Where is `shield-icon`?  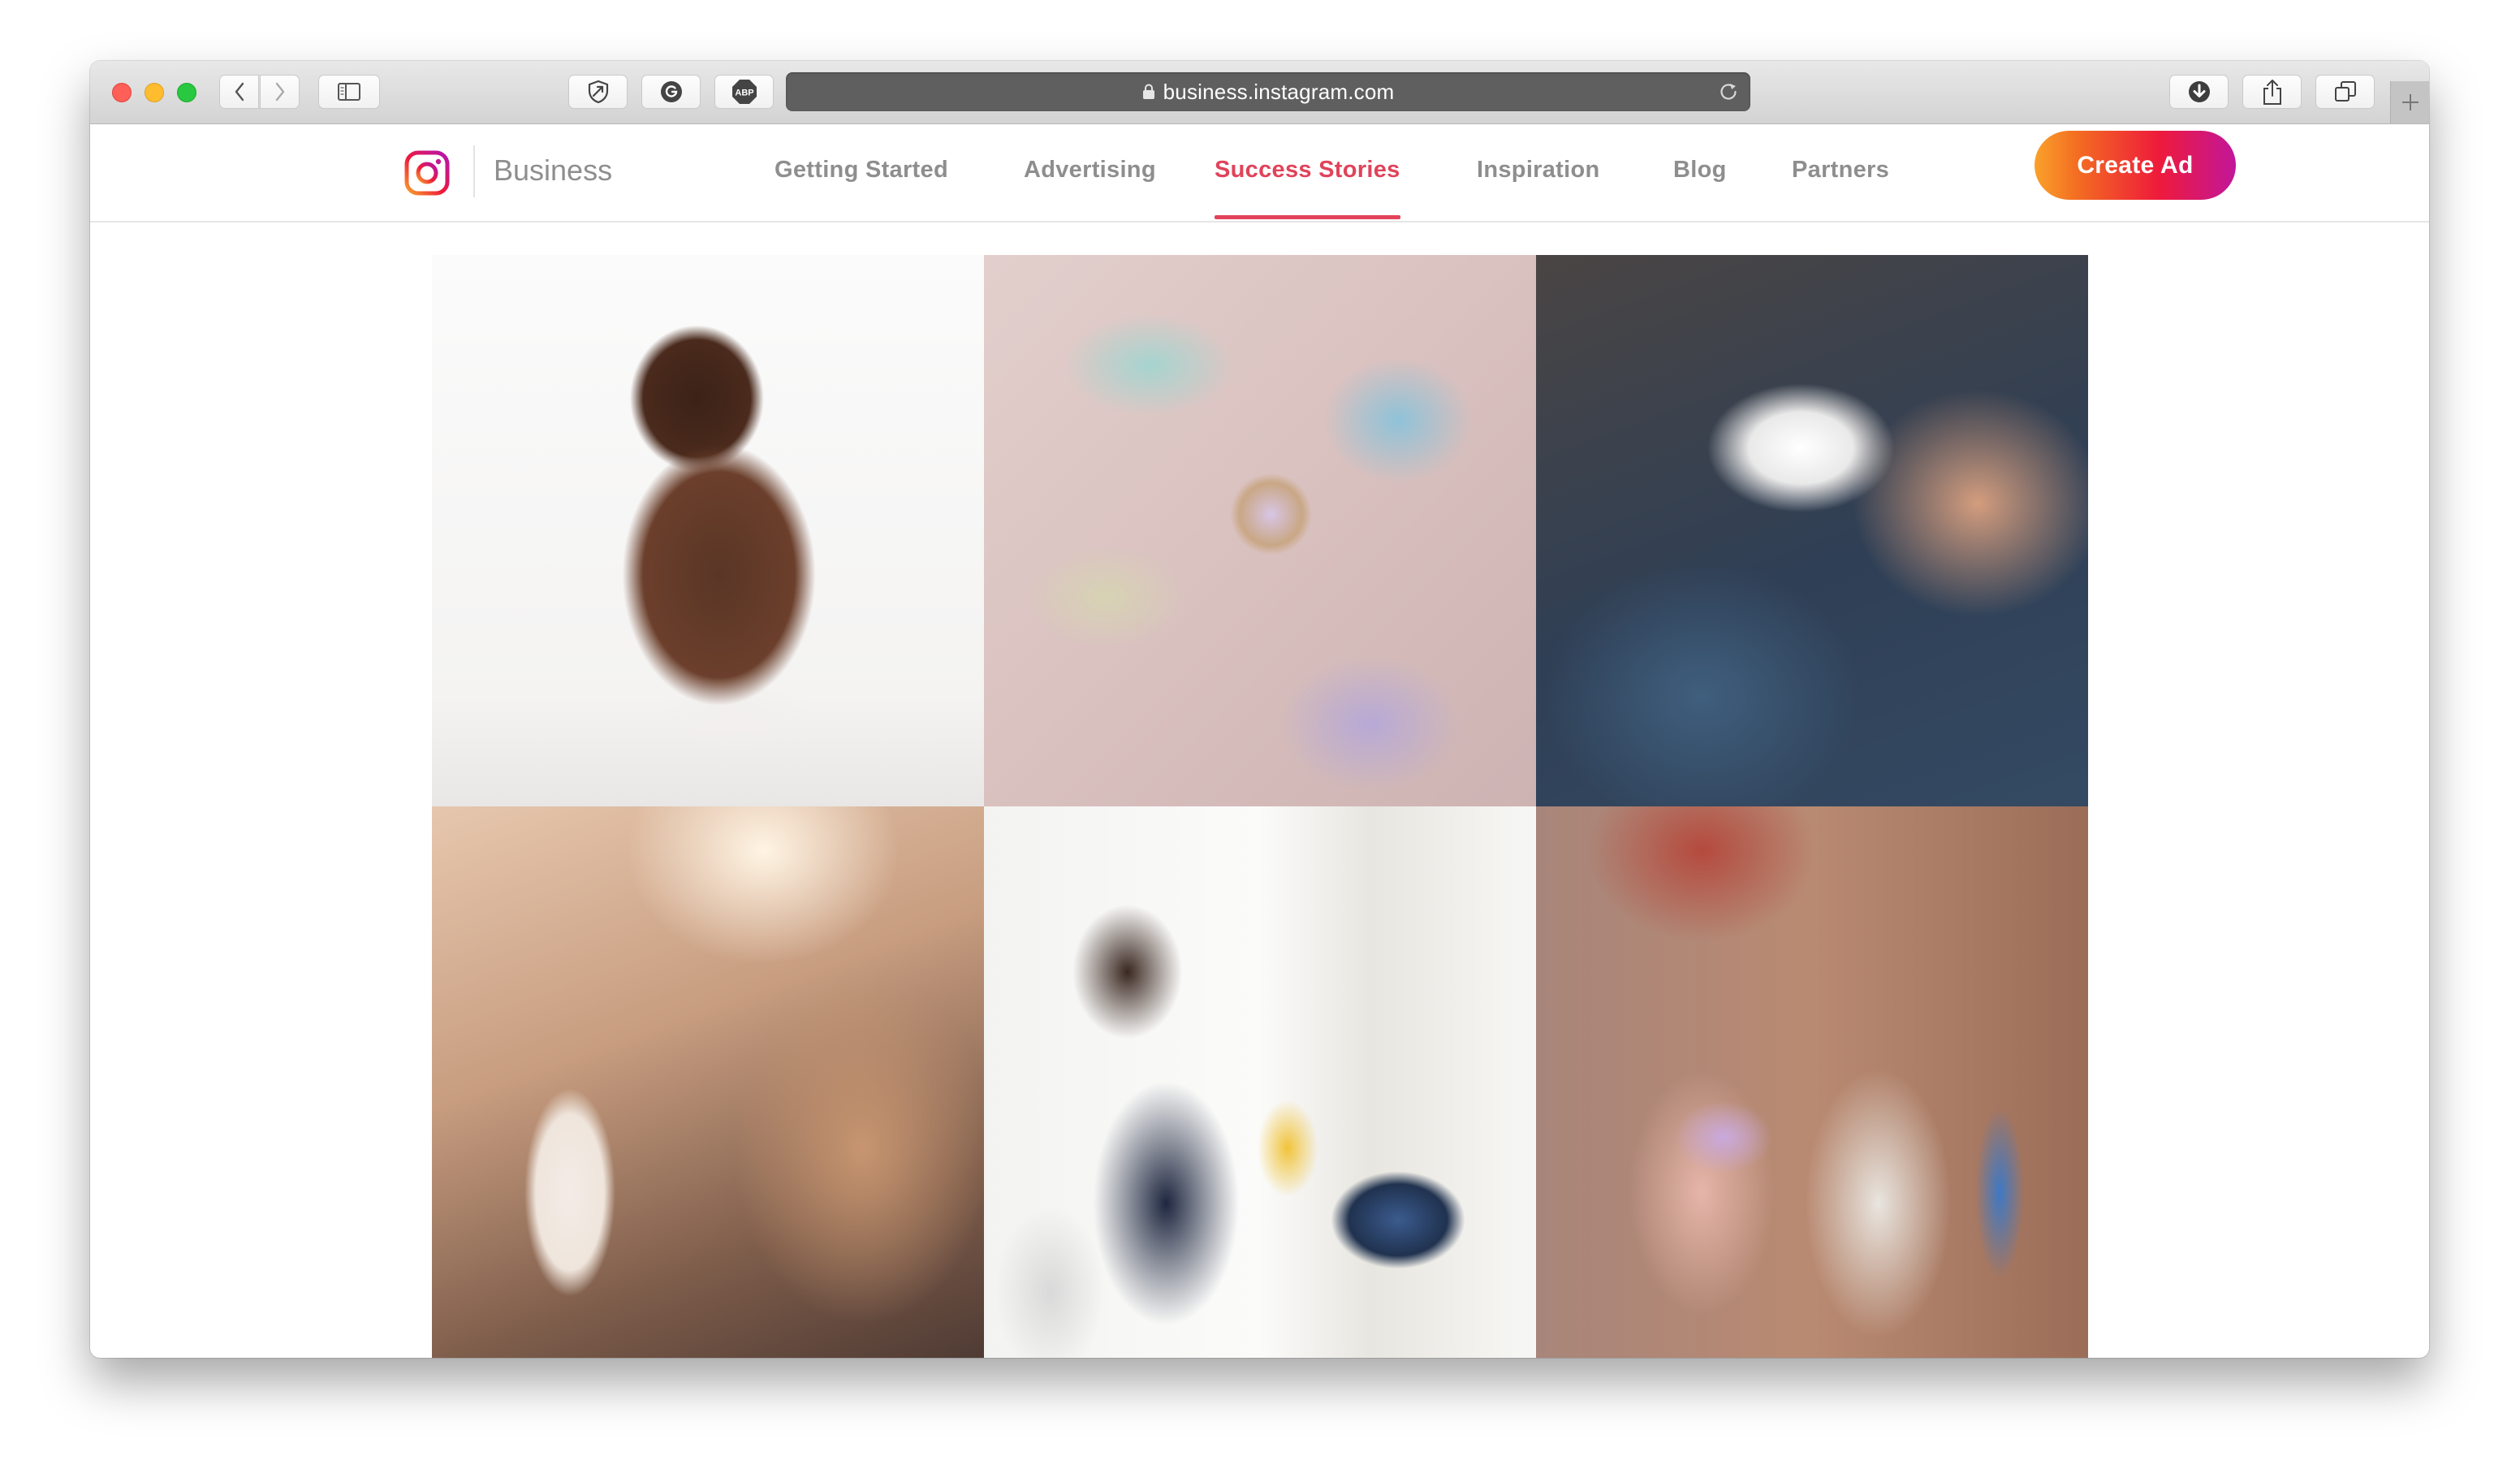
shield-icon is located at coordinates (598, 92).